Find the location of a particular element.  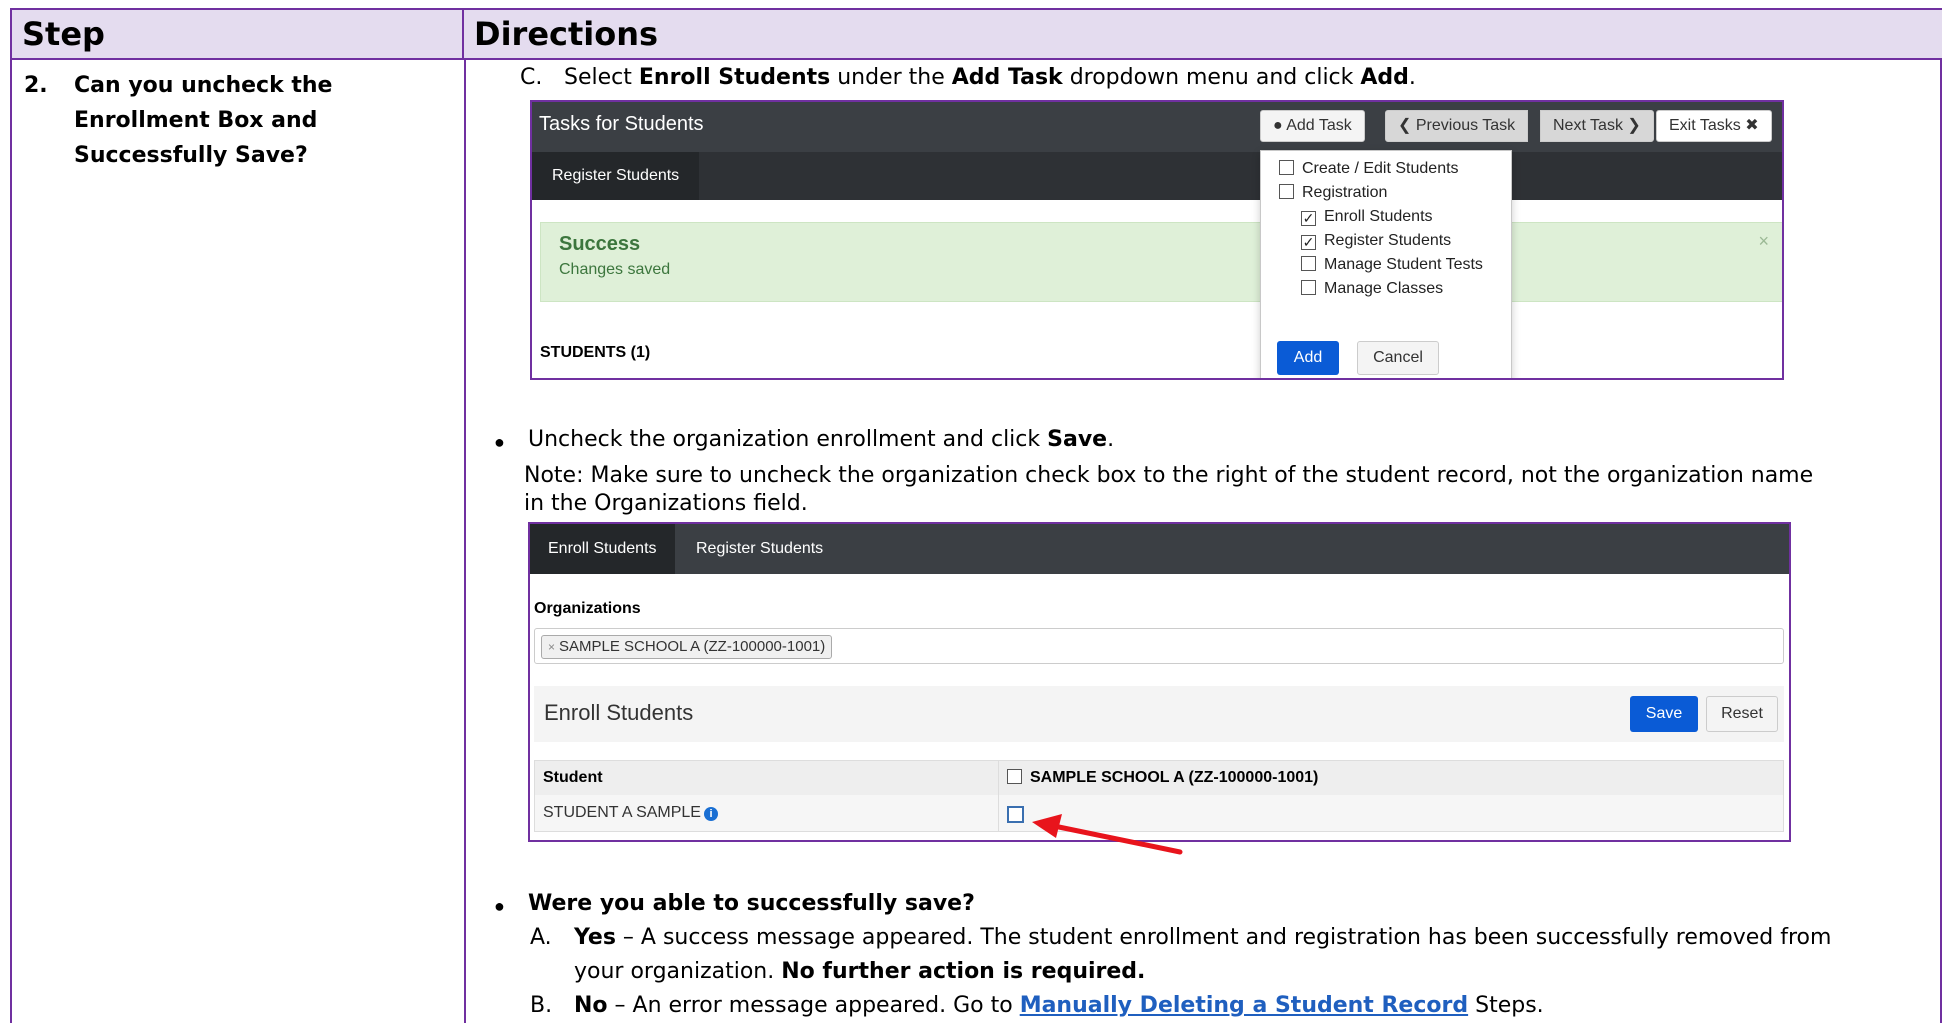

success-message: Changes saved is located at coordinates (615, 269).